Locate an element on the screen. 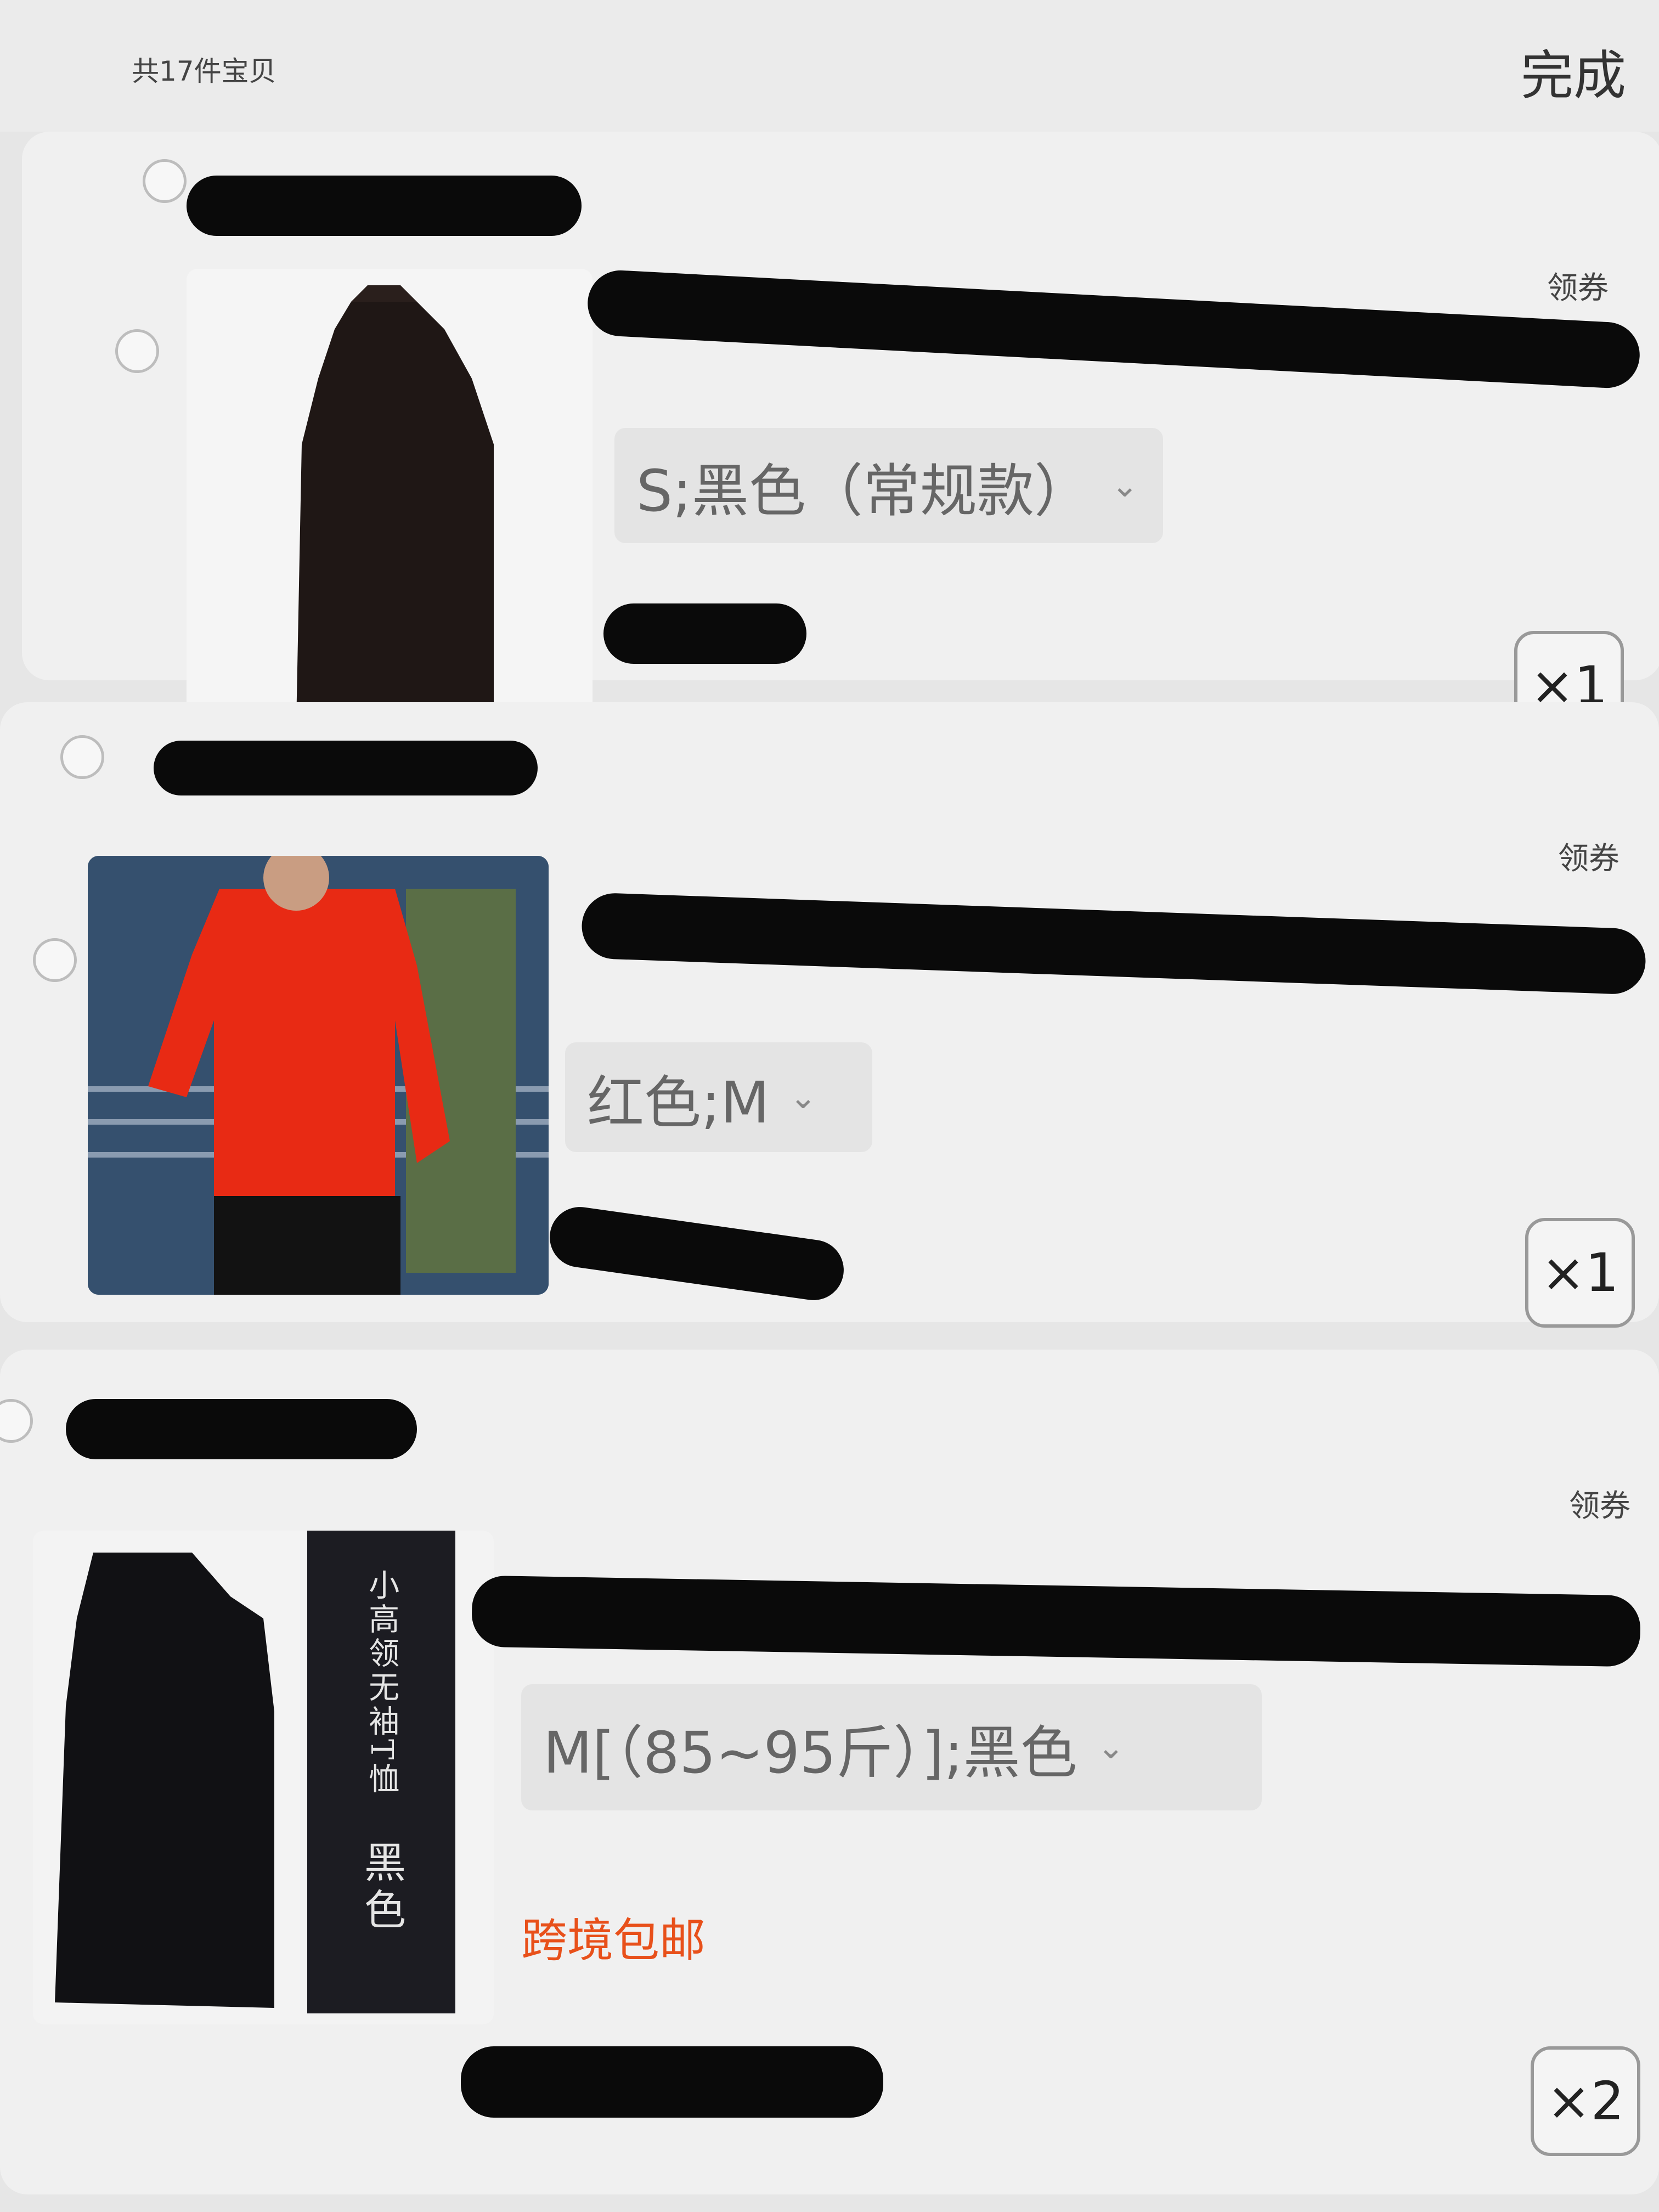 This screenshot has height=2212, width=1659. image-label-color: 黑色 is located at coordinates (381, 1888).